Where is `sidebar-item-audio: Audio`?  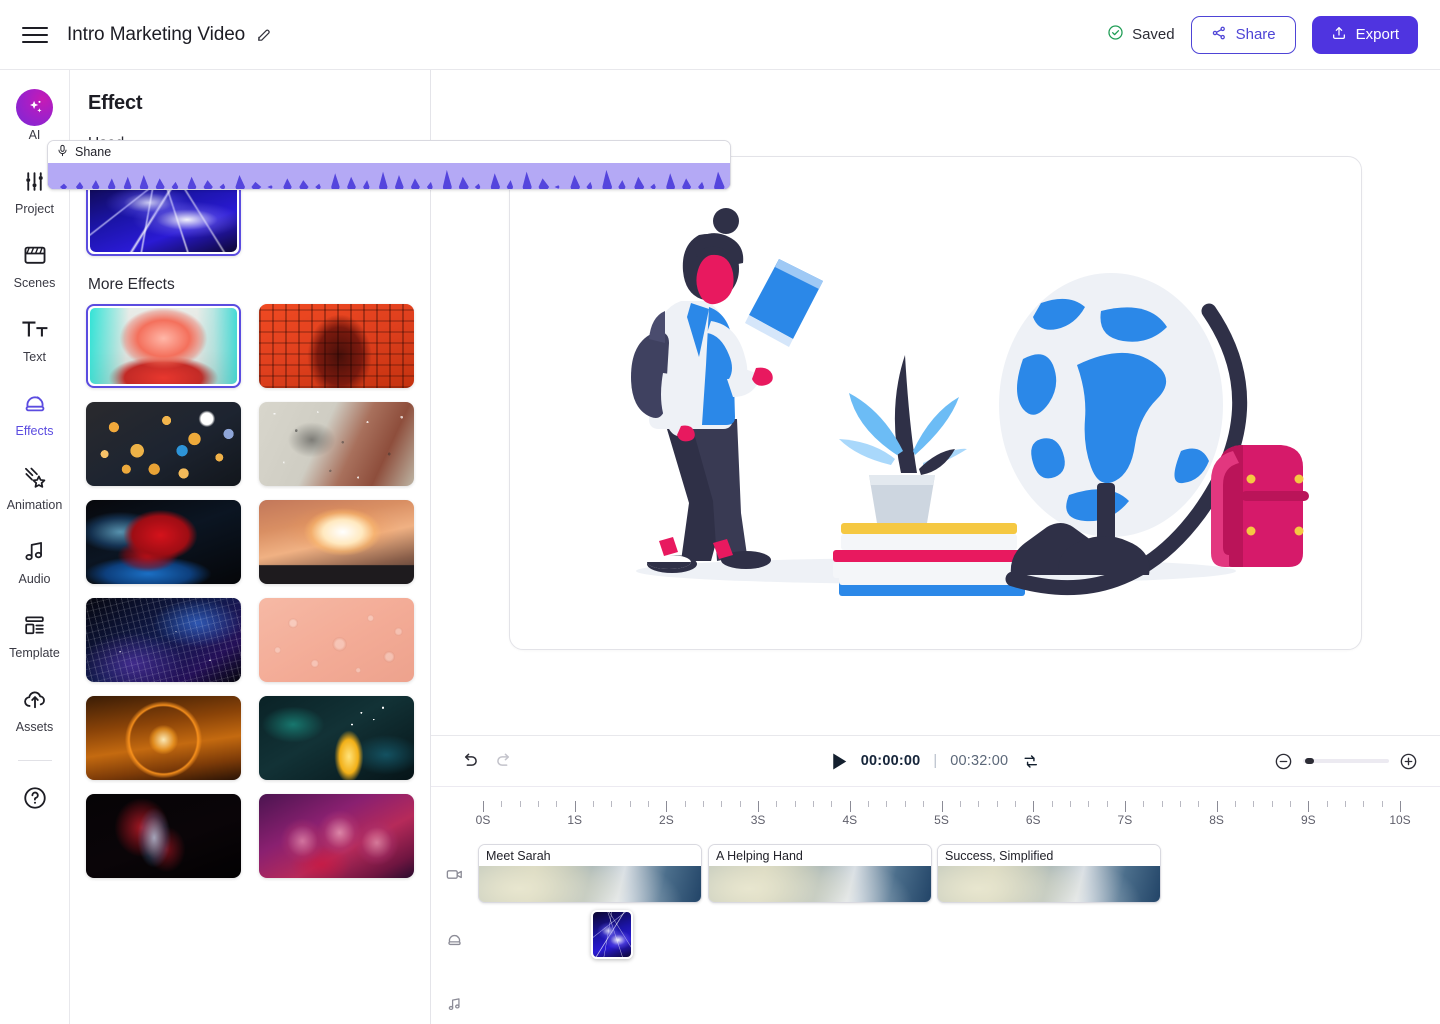
sidebar-item-audio: Audio is located at coordinates (35, 561).